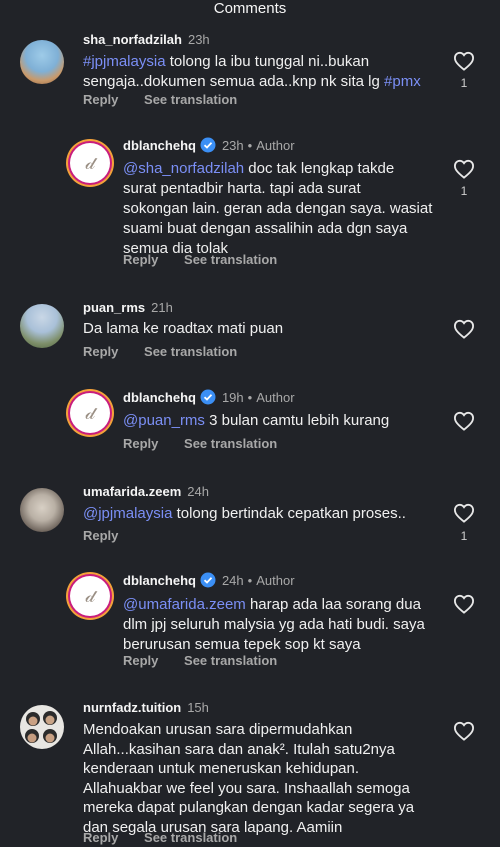 This screenshot has width=500, height=847. What do you see at coordinates (218, 729) in the screenshot?
I see `comment-line: Mendoakan urusan sara dipermudahkan` at bounding box center [218, 729].